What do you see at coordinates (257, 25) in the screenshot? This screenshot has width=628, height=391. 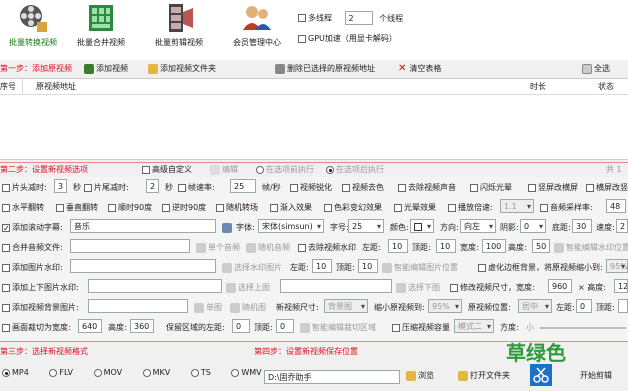 I see `member-center-button: 会员管理中心` at bounding box center [257, 25].